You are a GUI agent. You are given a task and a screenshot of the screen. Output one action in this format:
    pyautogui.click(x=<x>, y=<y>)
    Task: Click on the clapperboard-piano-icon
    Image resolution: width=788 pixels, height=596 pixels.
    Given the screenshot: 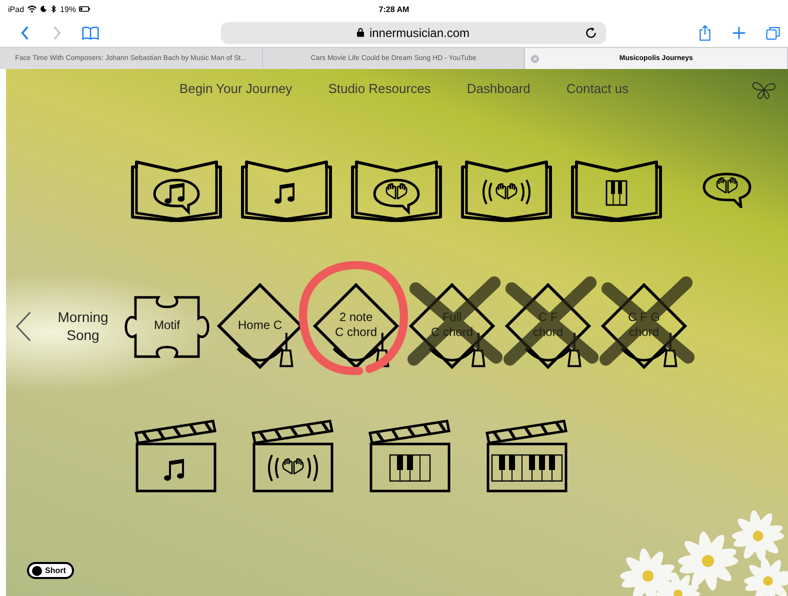 What is the action you would take?
    pyautogui.click(x=410, y=456)
    